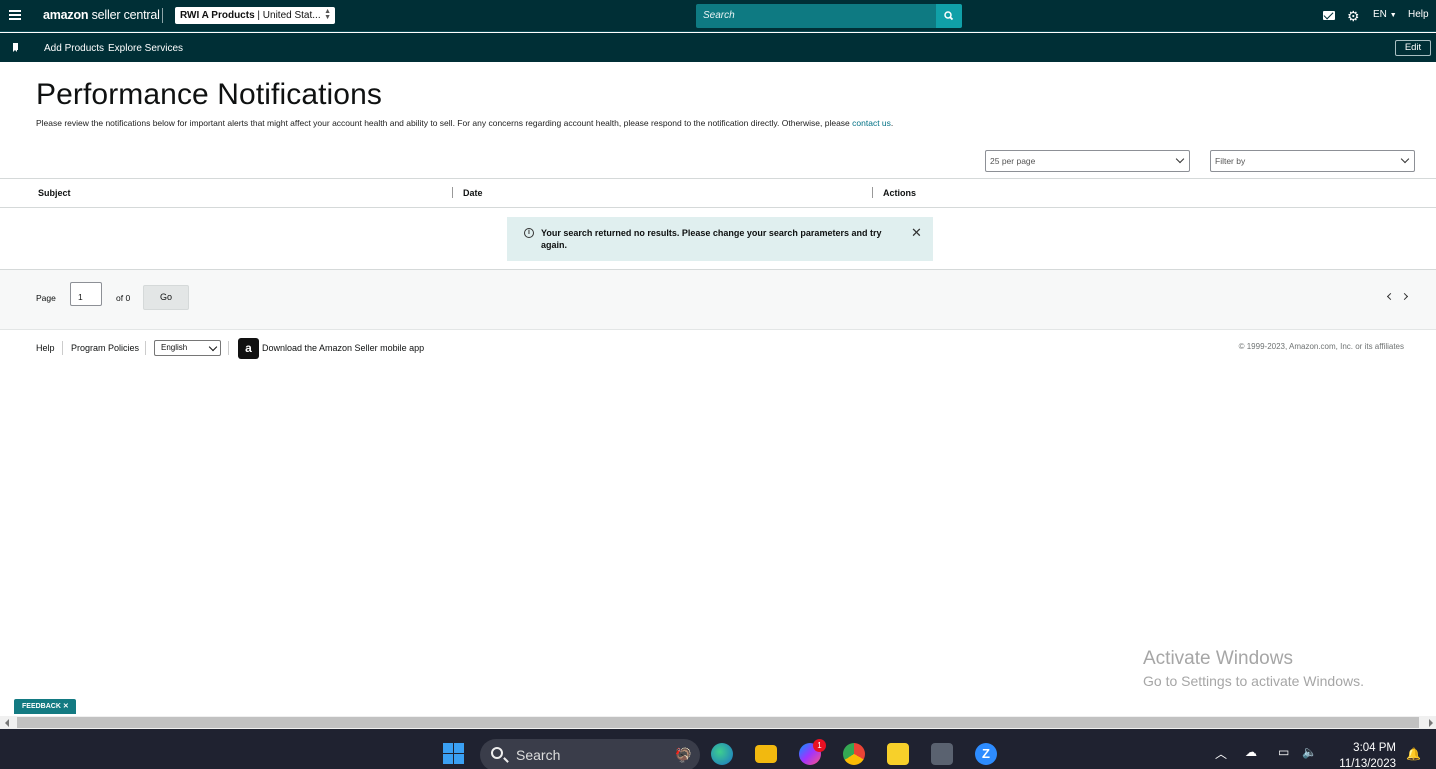 The width and height of the screenshot is (1436, 769). Describe the element at coordinates (473, 193) in the screenshot. I see `column-date: Date` at that location.